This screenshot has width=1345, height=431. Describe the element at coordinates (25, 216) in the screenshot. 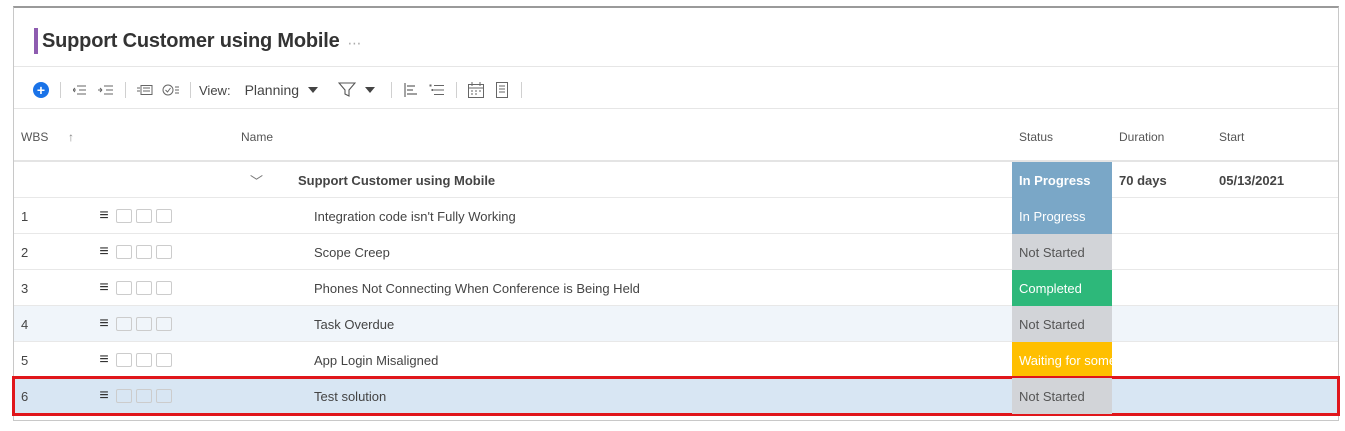

I see `wbs-number: 1` at that location.